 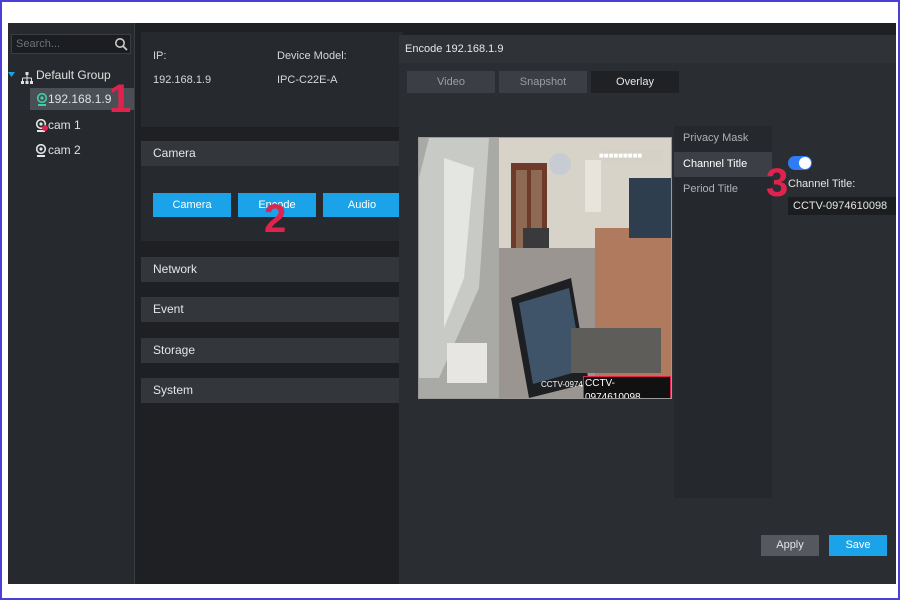 What do you see at coordinates (41, 125) in the screenshot?
I see `camera-offline-icon` at bounding box center [41, 125].